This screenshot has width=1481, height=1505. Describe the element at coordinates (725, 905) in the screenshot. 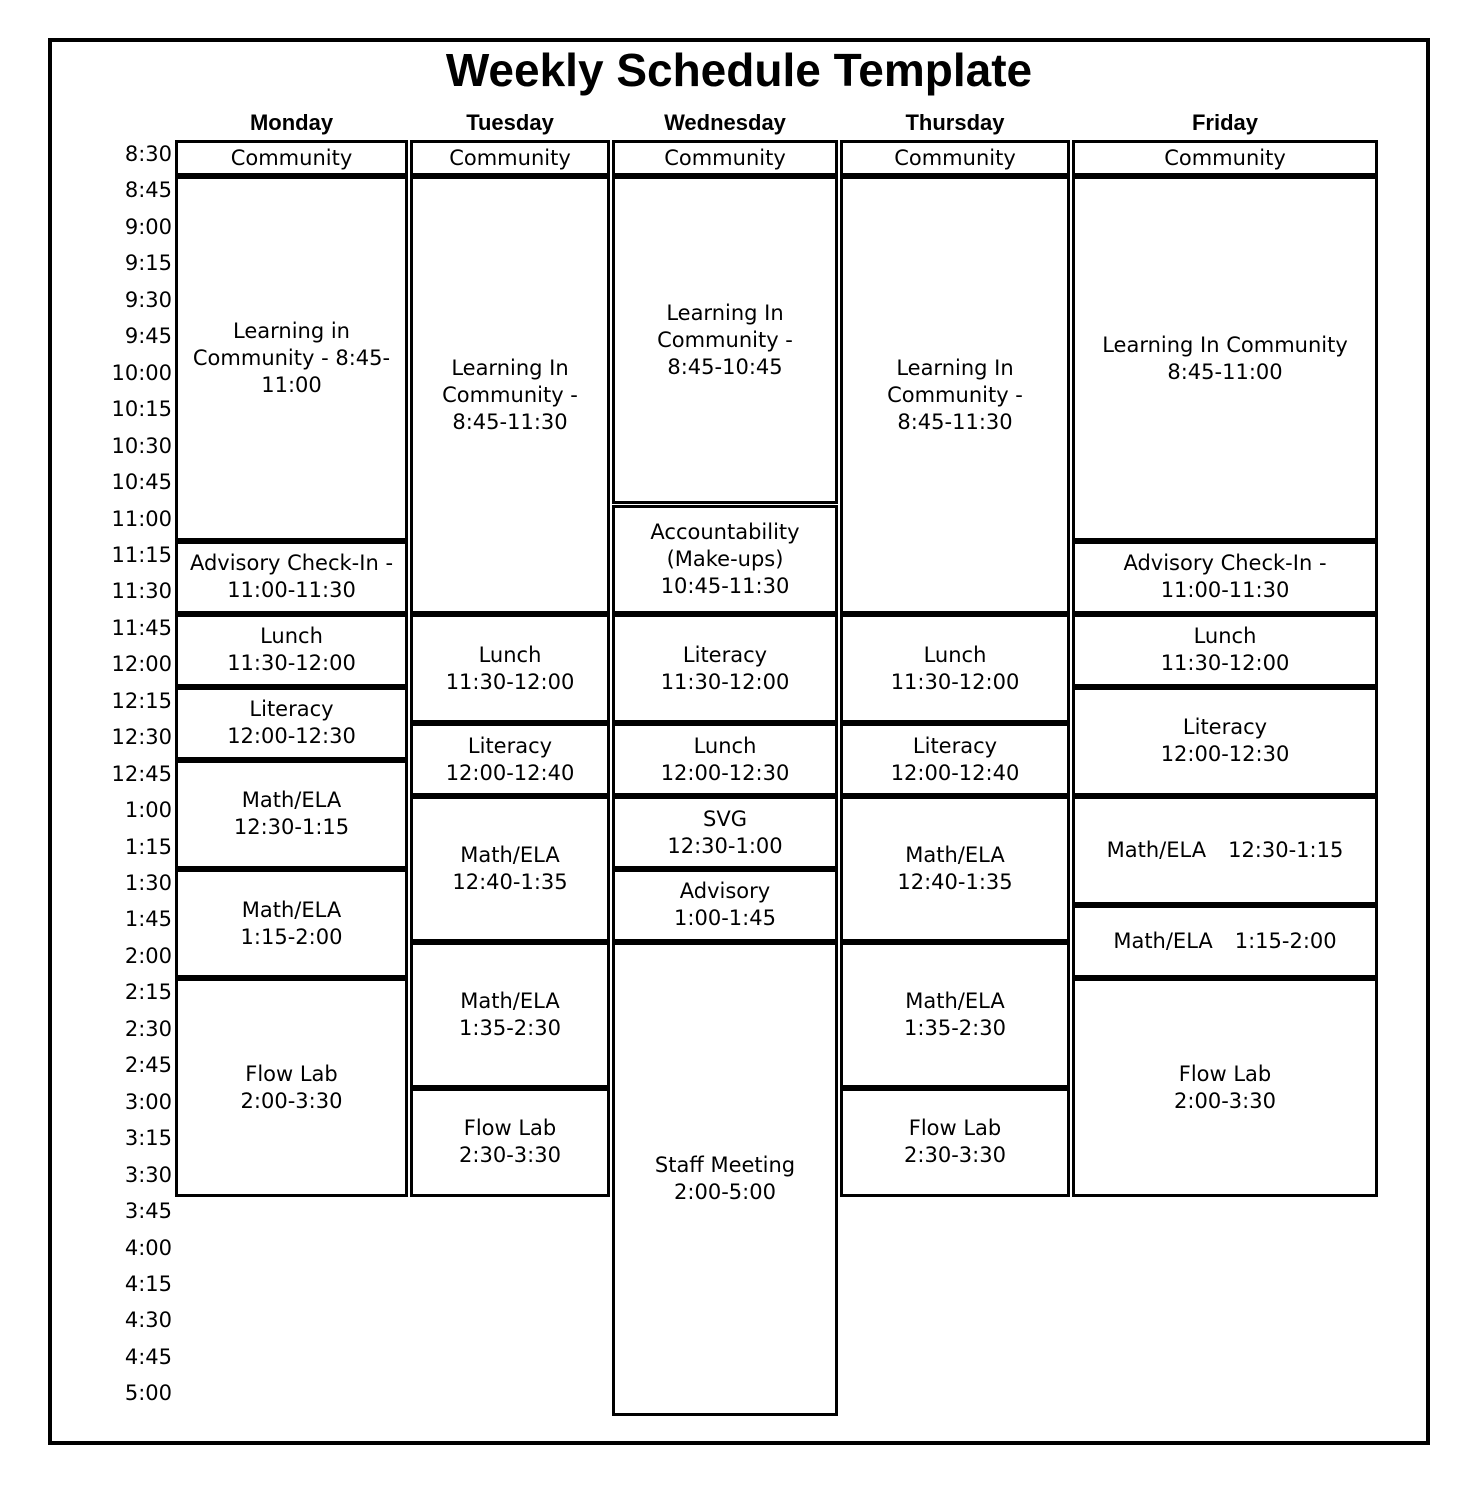

I see `event-wednesday-advisory: Advisory 1:00-1:45` at that location.